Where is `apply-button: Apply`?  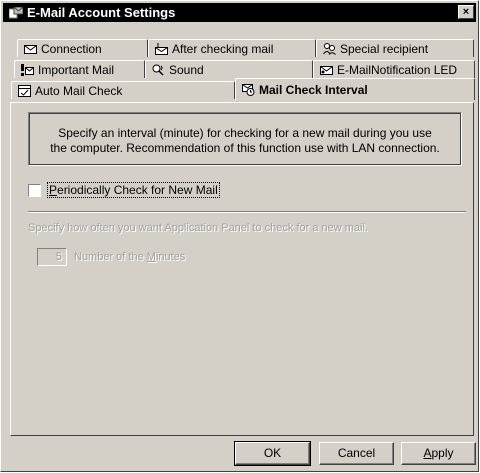 apply-button: Apply is located at coordinates (438, 453).